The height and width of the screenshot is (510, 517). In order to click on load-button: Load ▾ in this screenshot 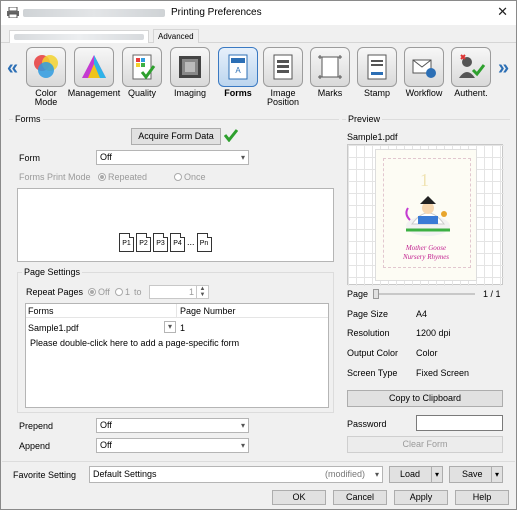, I will do `click(416, 474)`.